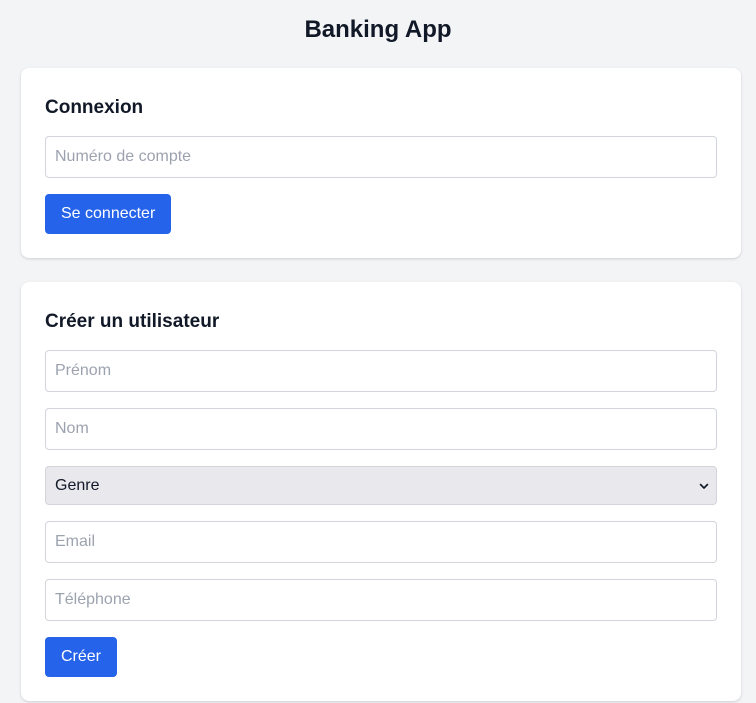  I want to click on create-user-title: Créer un utilisateur, so click(132, 321).